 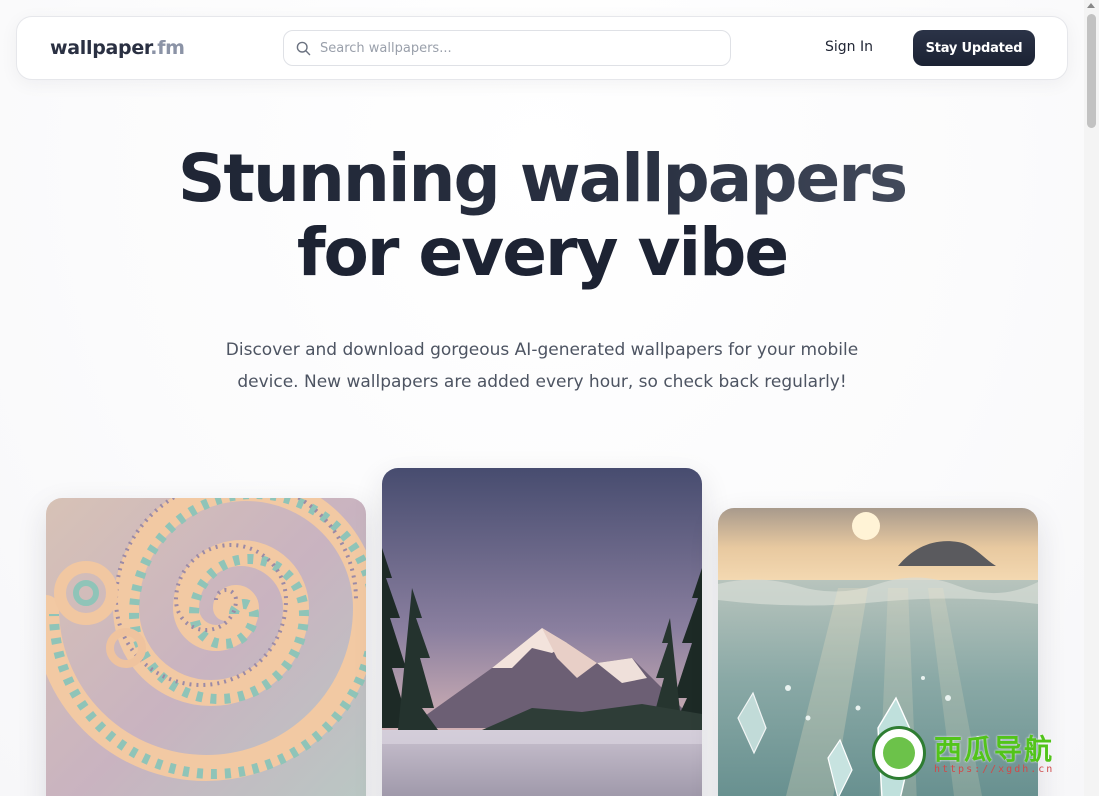 What do you see at coordinates (1091, 398) in the screenshot?
I see `page-scrollbar` at bounding box center [1091, 398].